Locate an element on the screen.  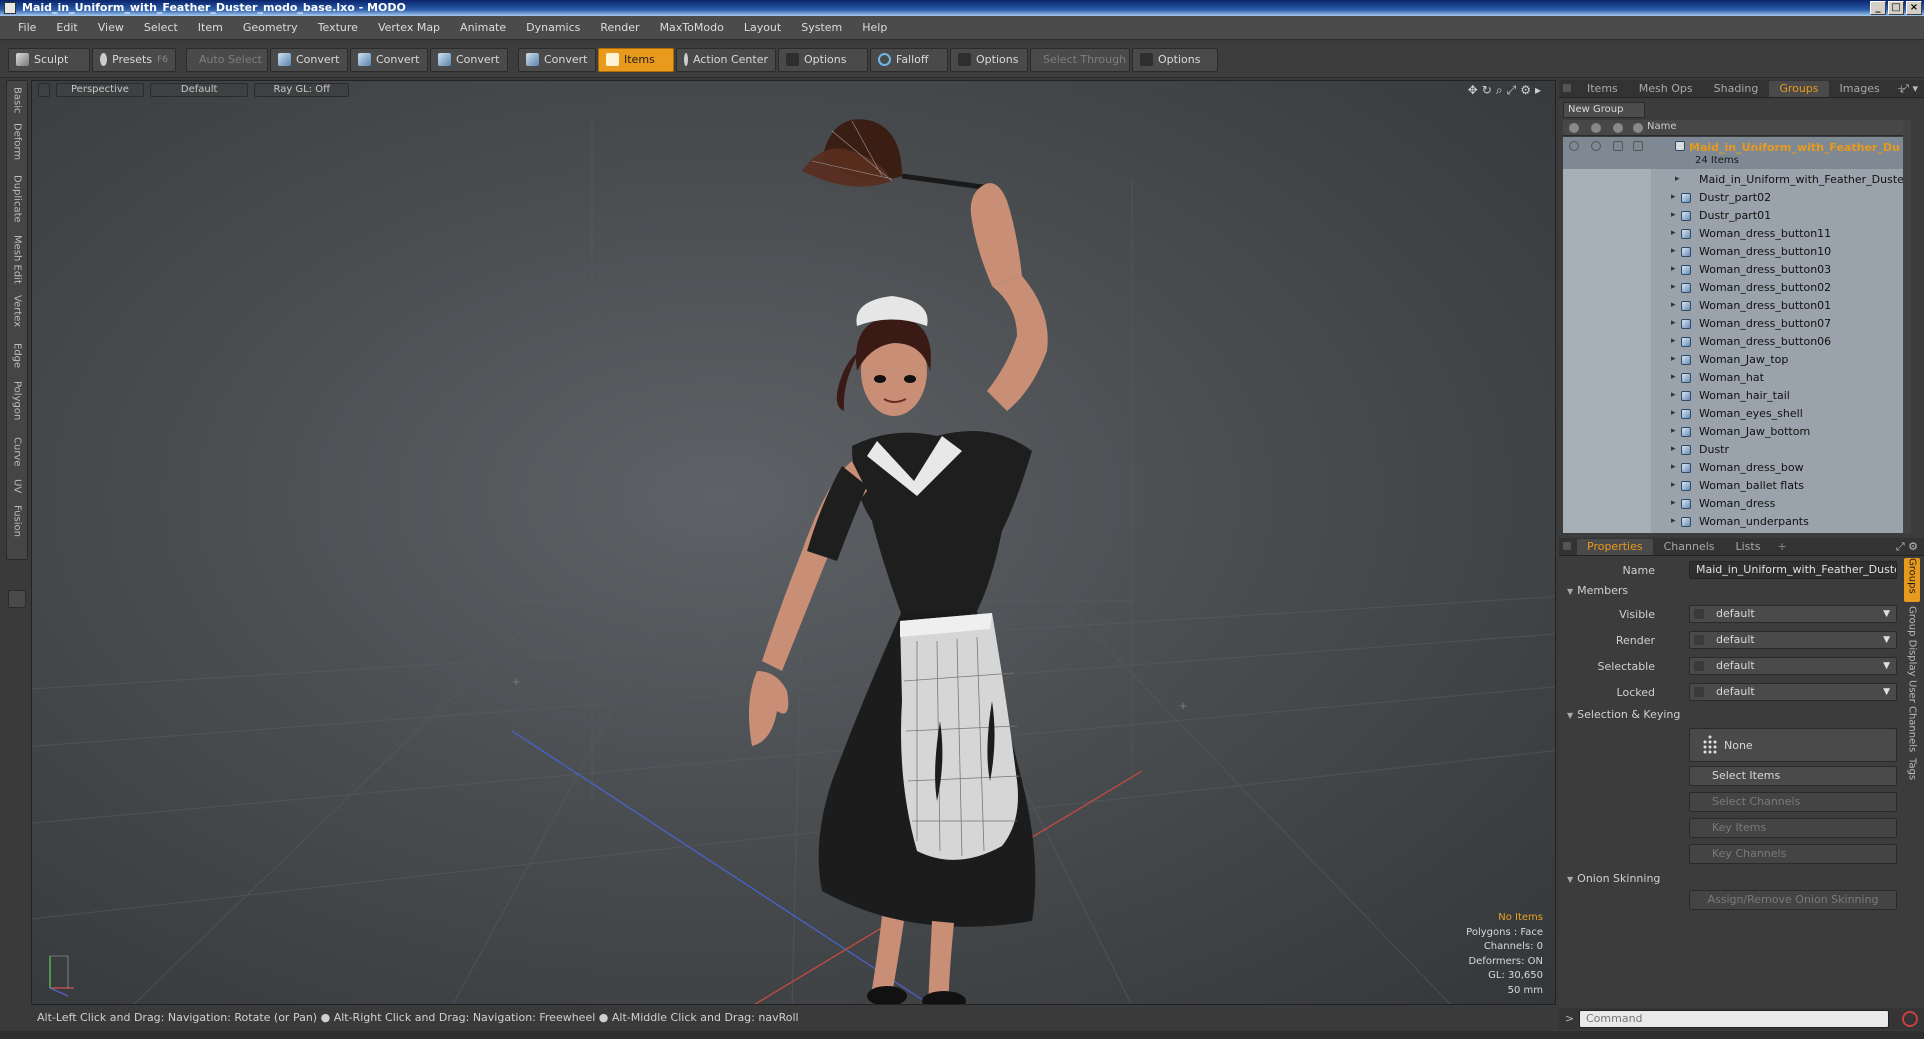
tab-basic: Basic is located at coordinates (17, 100).